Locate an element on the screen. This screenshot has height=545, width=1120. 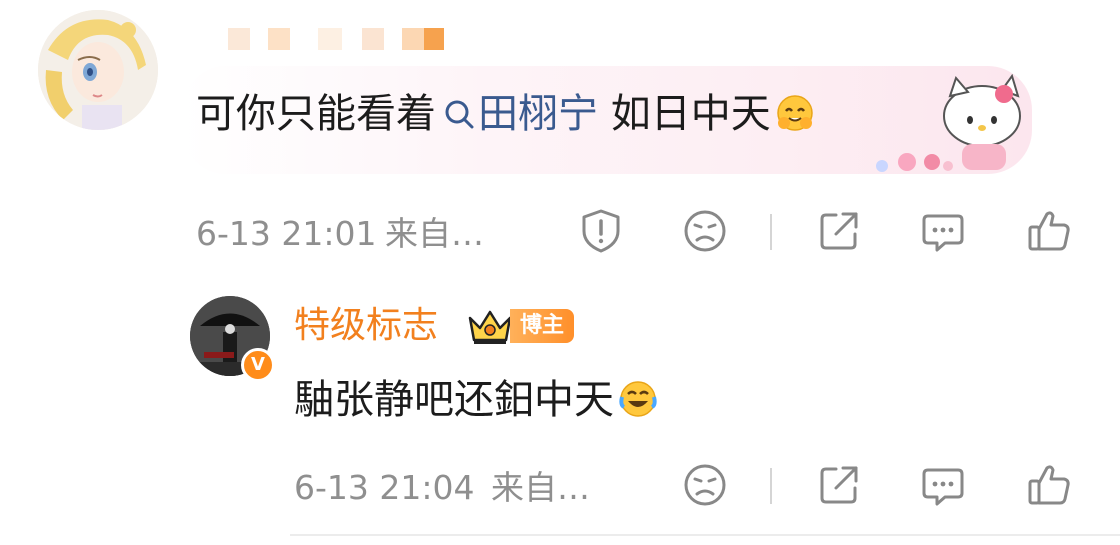
report-button is located at coordinates (601, 231).